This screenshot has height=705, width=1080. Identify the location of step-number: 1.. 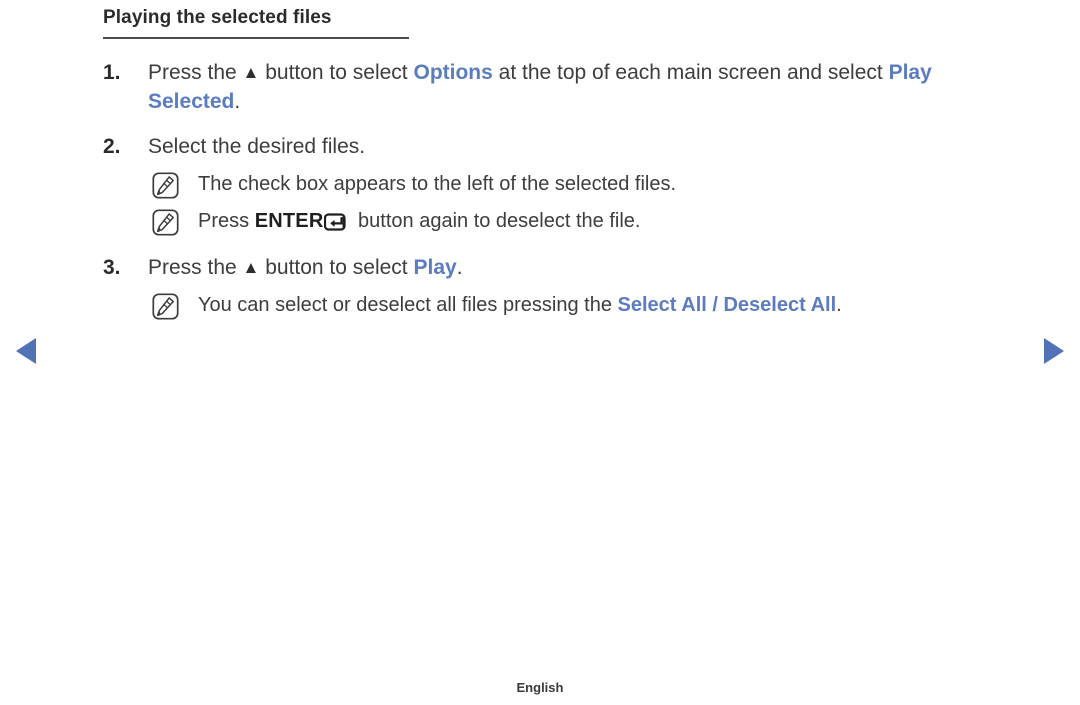
(112, 72).